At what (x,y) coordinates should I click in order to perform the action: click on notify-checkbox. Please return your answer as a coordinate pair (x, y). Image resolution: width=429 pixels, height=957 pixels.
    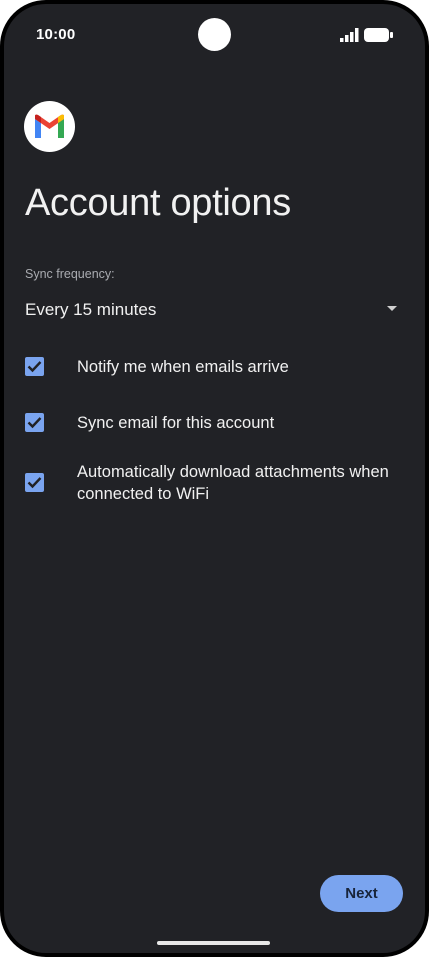
    Looking at the image, I should click on (34, 366).